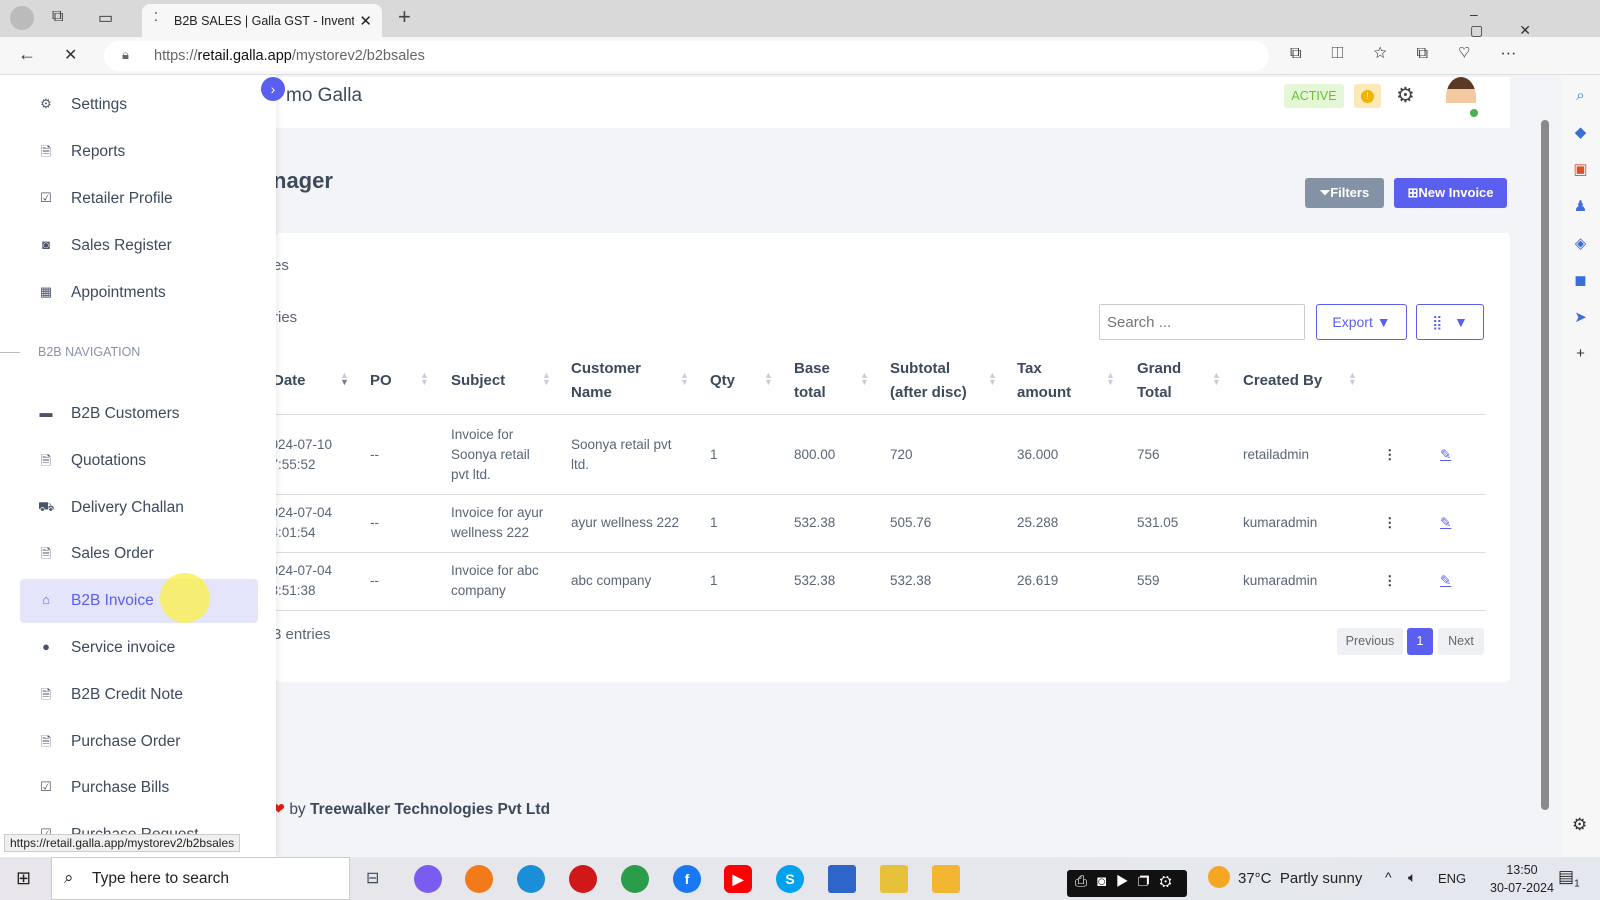  Describe the element at coordinates (738, 879) in the screenshot. I see `youtube-icon: ▶` at that location.